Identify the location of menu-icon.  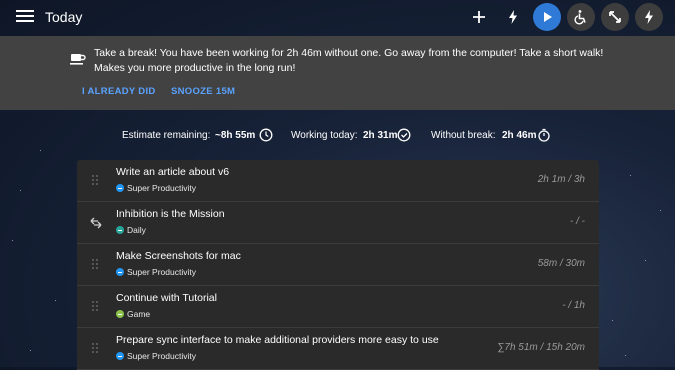
(25, 17).